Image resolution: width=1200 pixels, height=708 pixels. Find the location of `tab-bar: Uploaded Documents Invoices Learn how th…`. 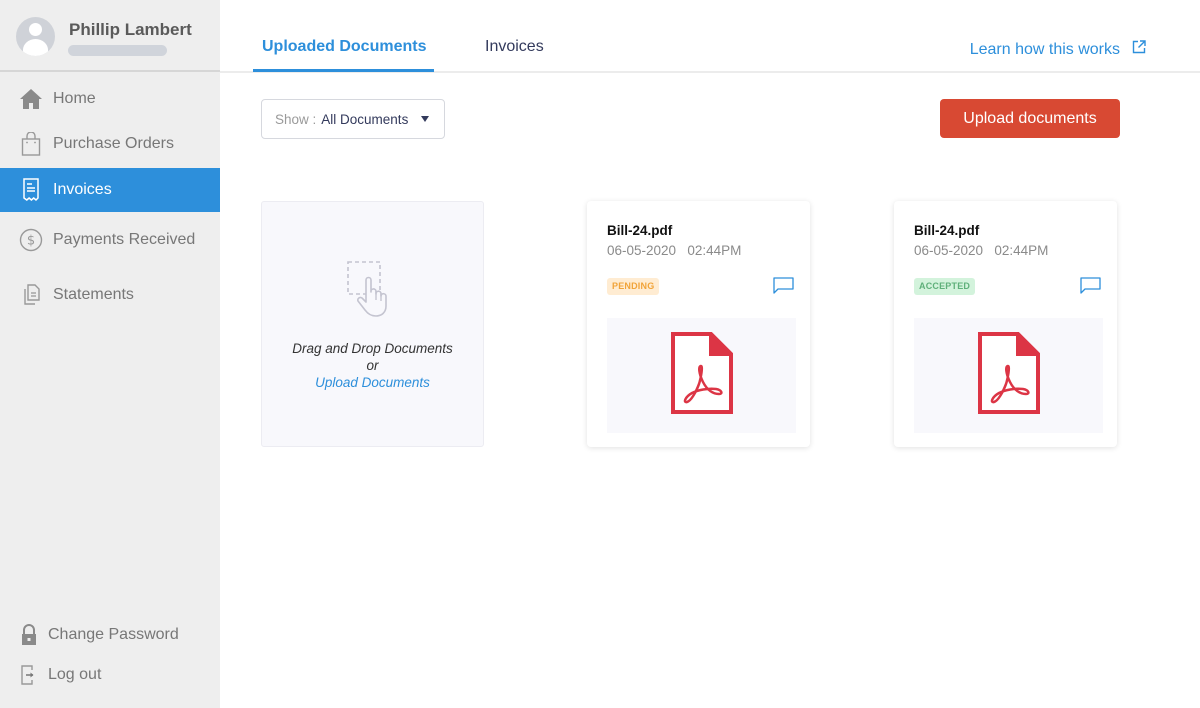

tab-bar: Uploaded Documents Invoices Learn how th… is located at coordinates (710, 36).